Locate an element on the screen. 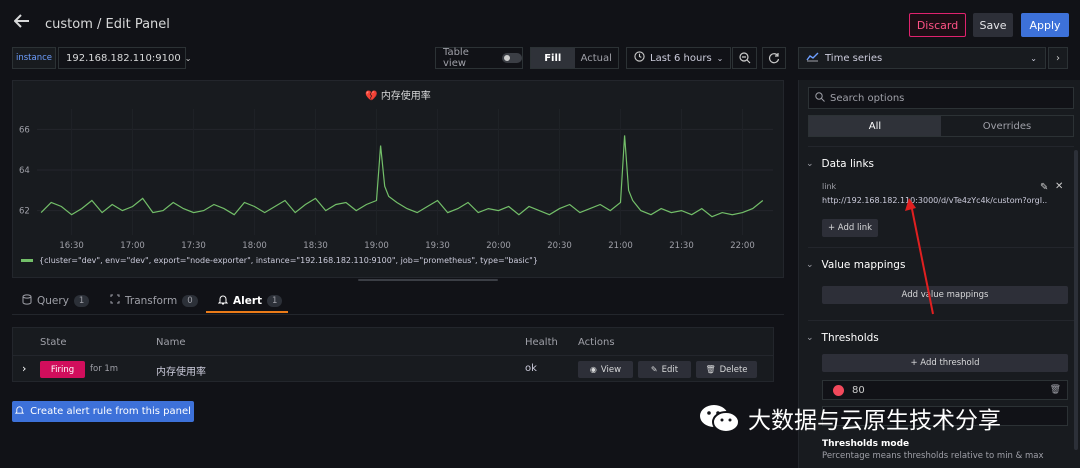 Image resolution: width=1080 pixels, height=468 pixels. thresholds-title: Thresholds is located at coordinates (850, 338).